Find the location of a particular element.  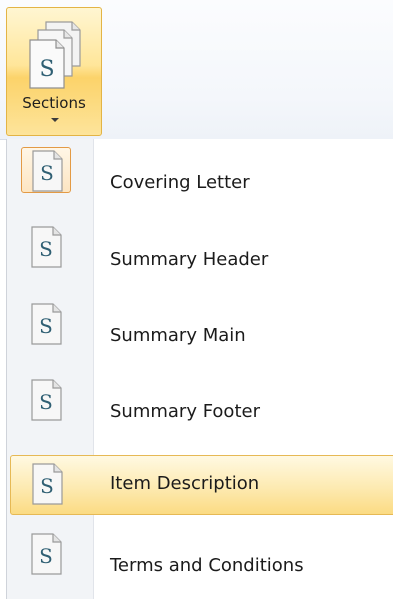

menu-item-label: Item Description is located at coordinates (185, 483).